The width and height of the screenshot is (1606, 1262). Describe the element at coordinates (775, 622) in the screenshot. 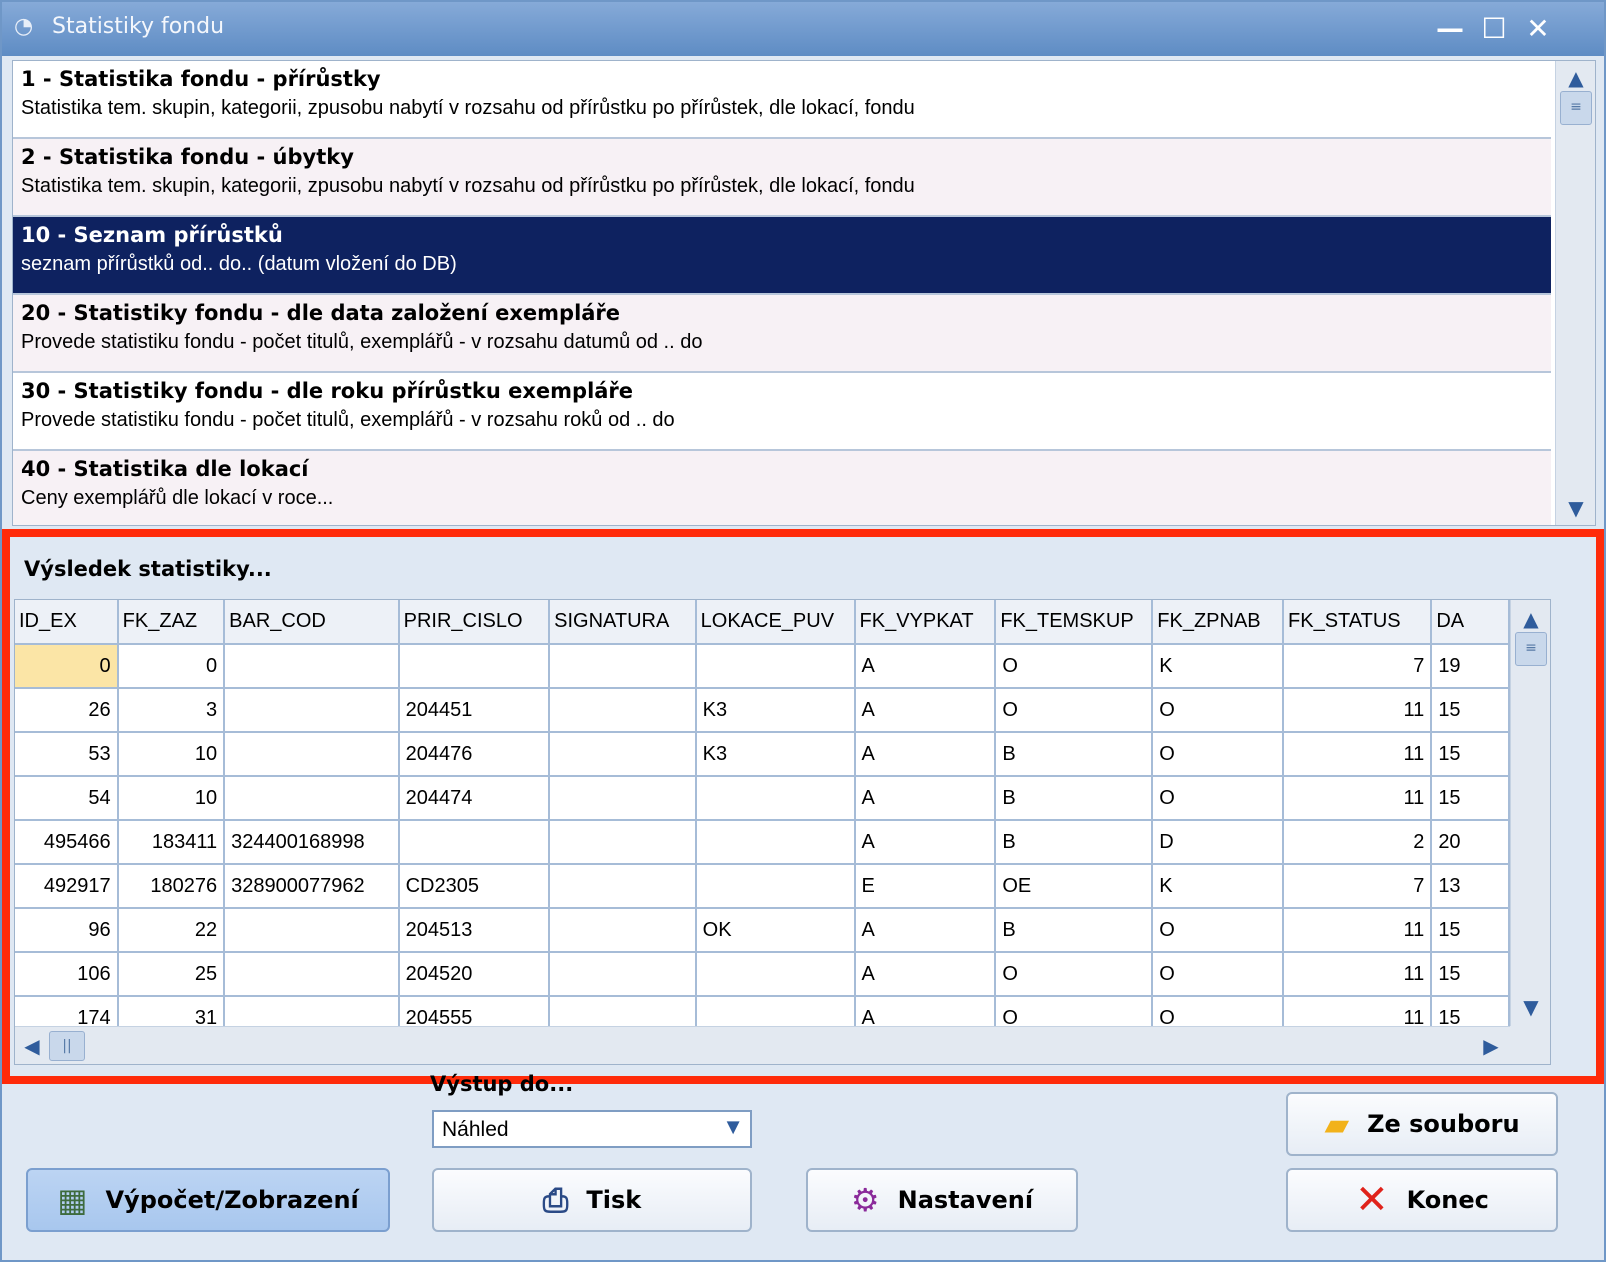

I see `column-header: LOKACE_PUV` at that location.